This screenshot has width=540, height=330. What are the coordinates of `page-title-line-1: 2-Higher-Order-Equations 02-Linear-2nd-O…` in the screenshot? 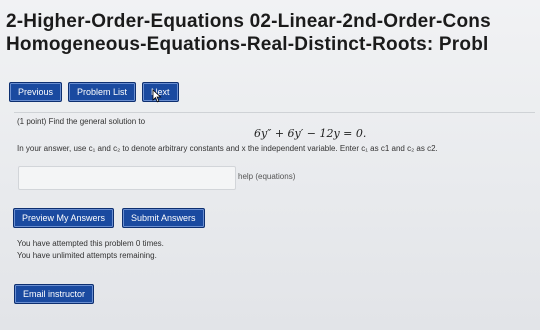 It's located at (248, 21).